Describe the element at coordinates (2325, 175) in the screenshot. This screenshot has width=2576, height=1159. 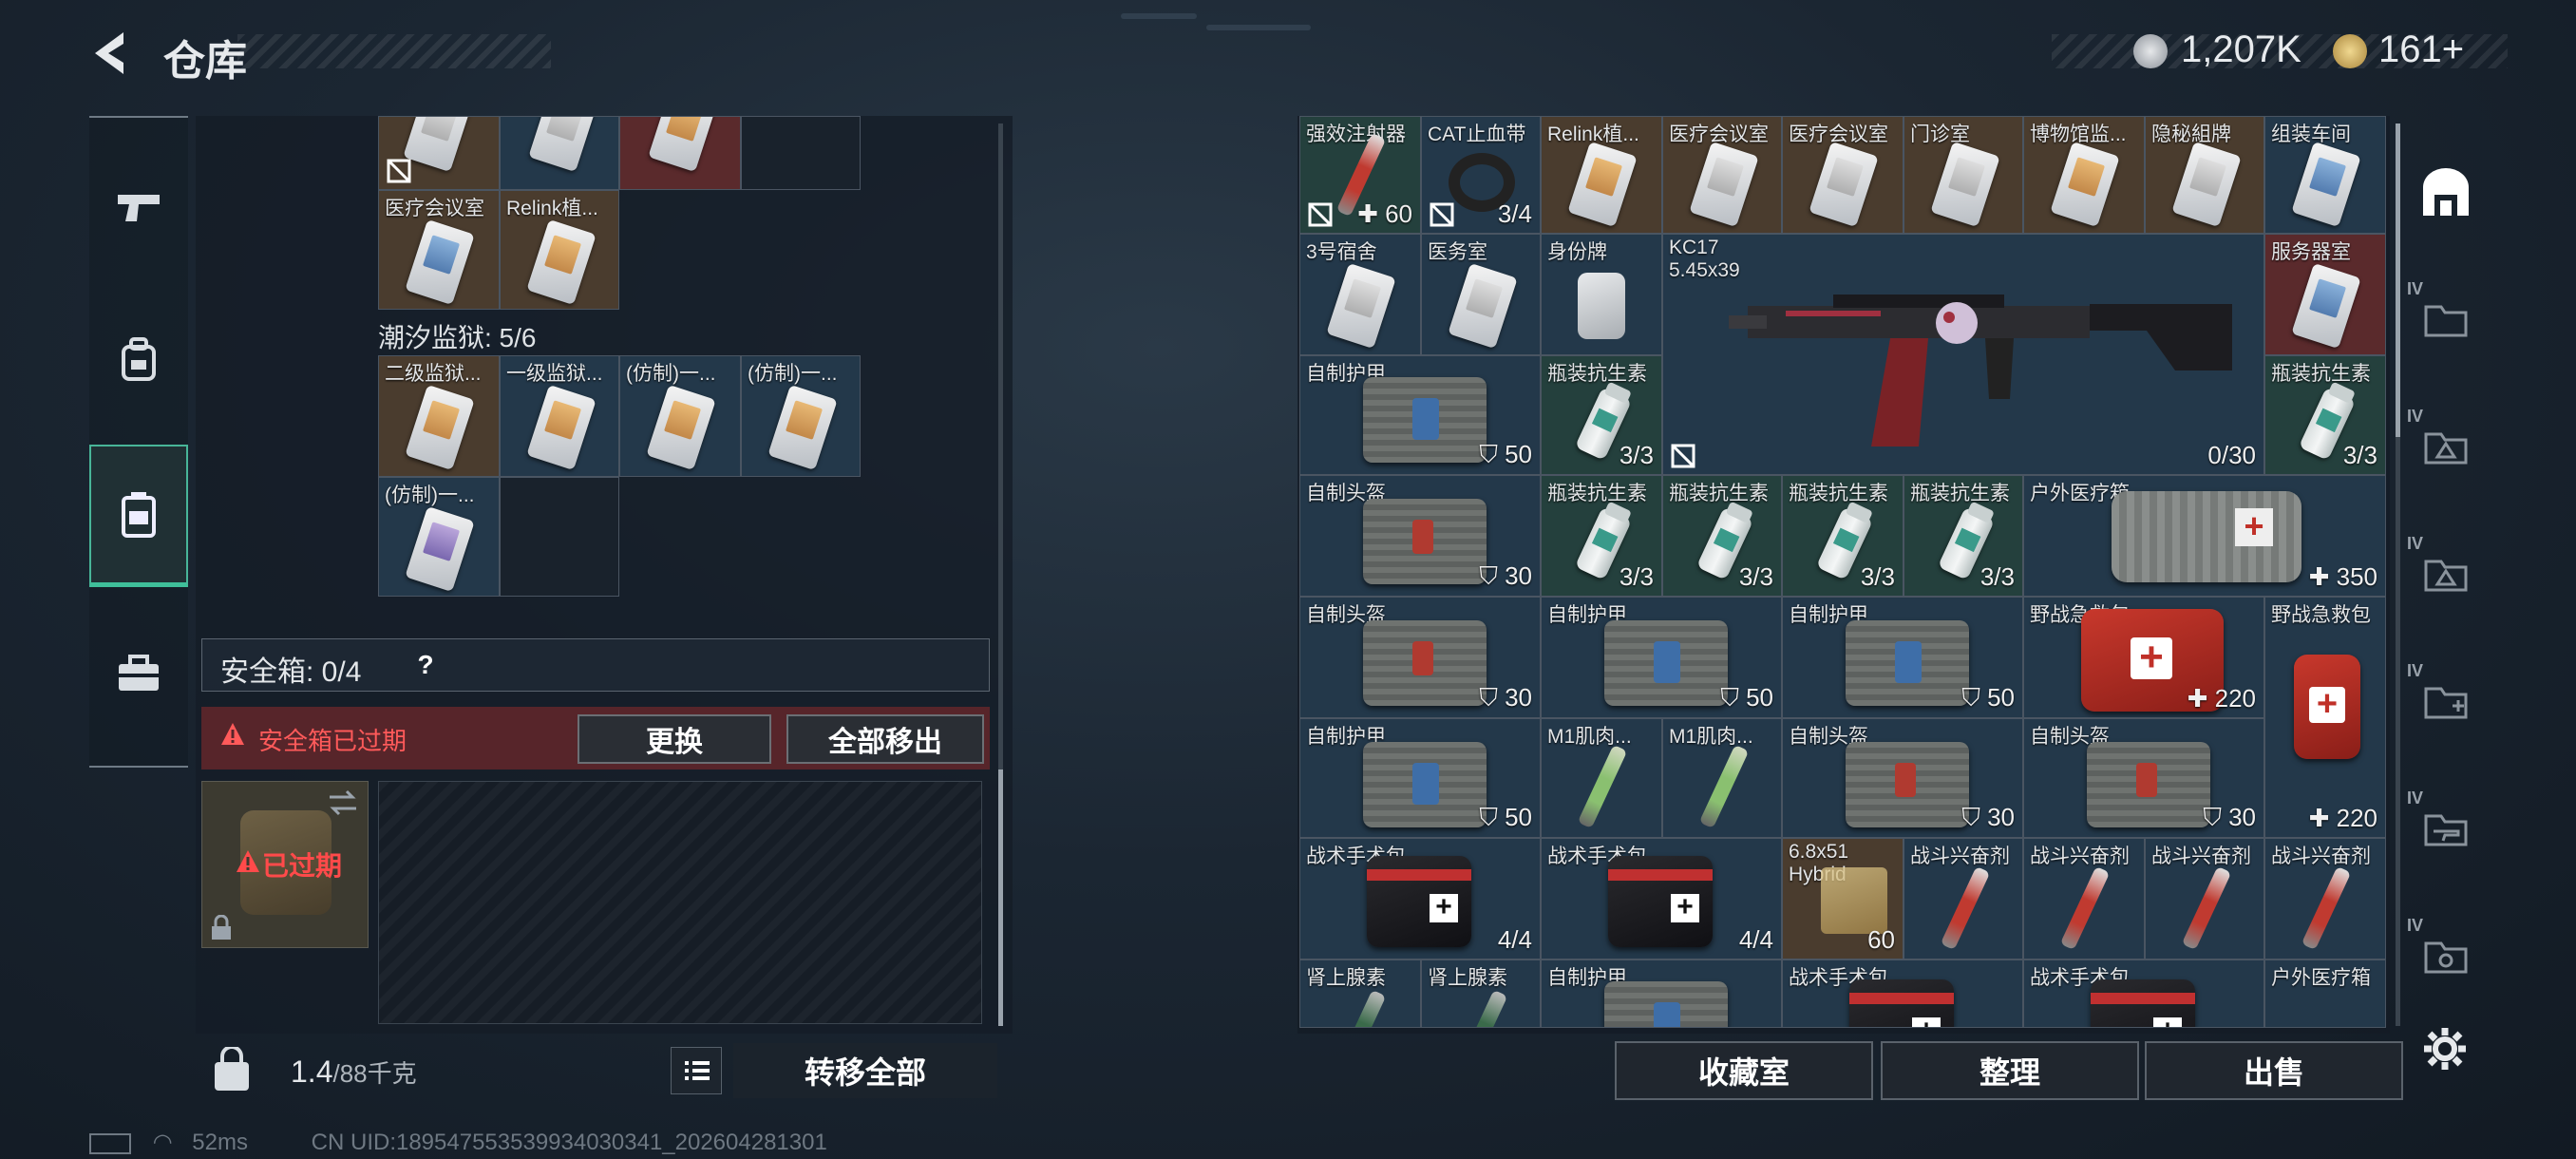
I see `item-cell: 组装车间` at that location.